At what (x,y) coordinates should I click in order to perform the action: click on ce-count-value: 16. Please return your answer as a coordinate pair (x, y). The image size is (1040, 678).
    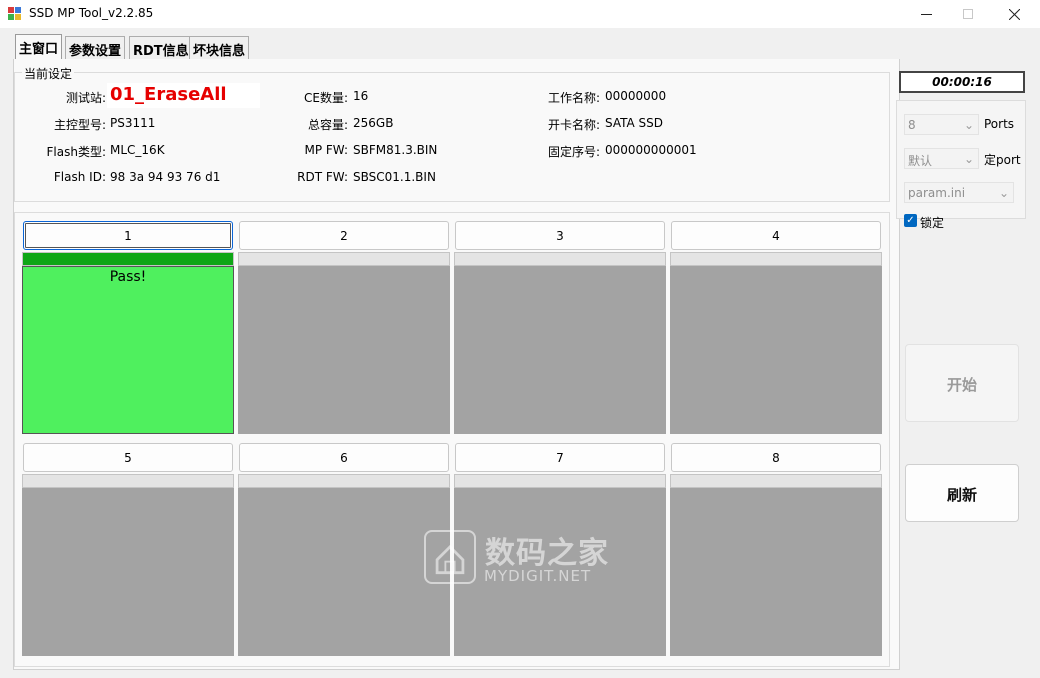
    Looking at the image, I should click on (361, 96).